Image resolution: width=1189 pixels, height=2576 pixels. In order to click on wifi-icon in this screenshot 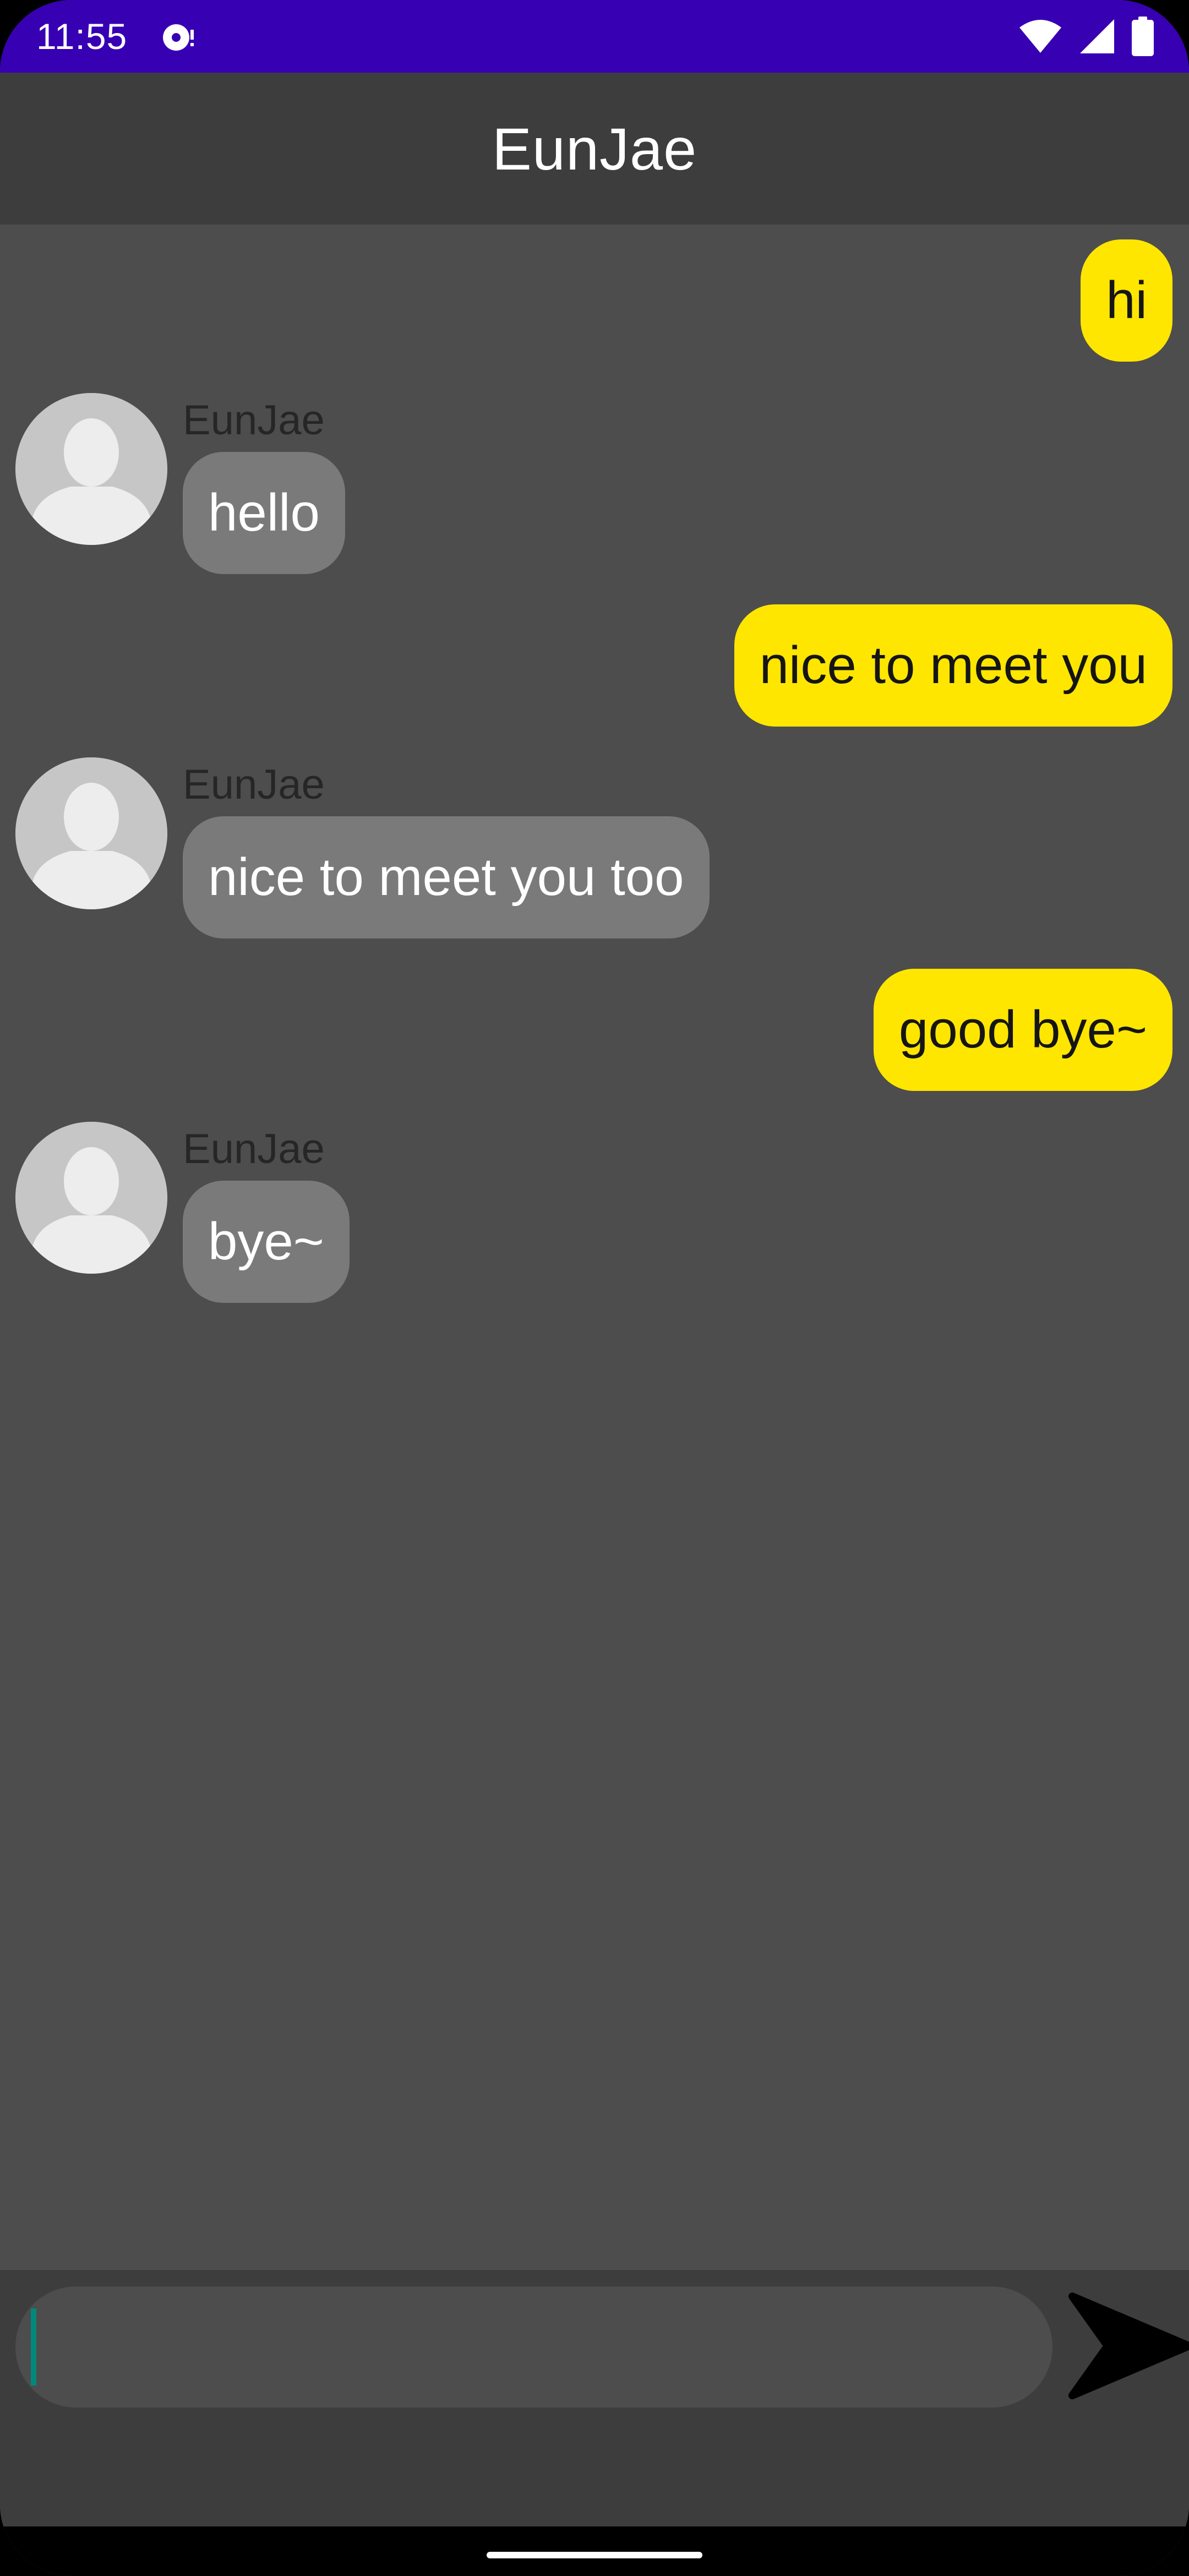, I will do `click(1040, 37)`.